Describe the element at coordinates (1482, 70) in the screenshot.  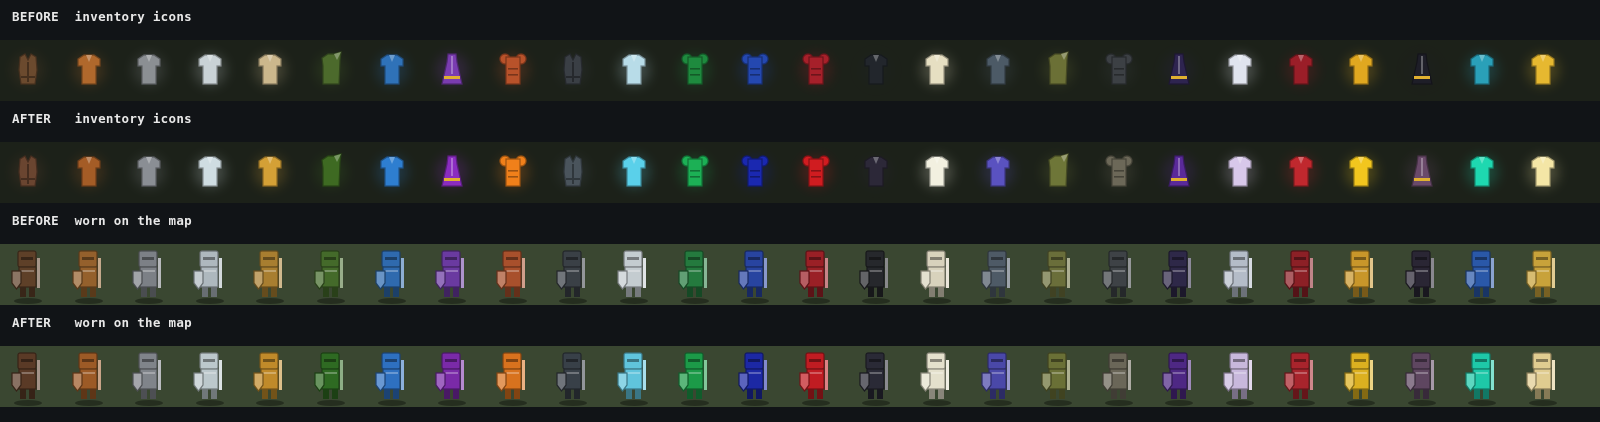
I see `teal-tunic-armor-icon` at that location.